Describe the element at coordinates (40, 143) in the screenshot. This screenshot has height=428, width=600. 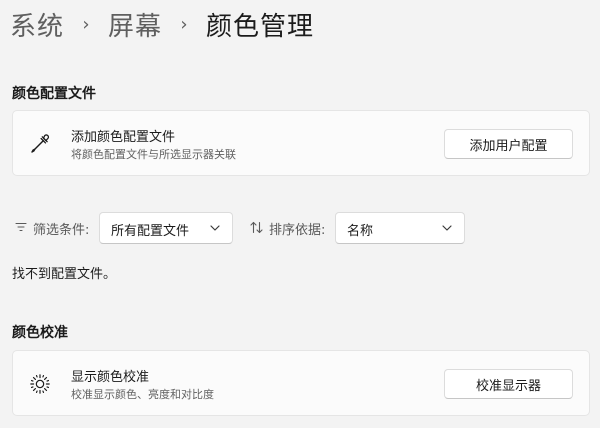
I see `eyedropper-icon` at that location.